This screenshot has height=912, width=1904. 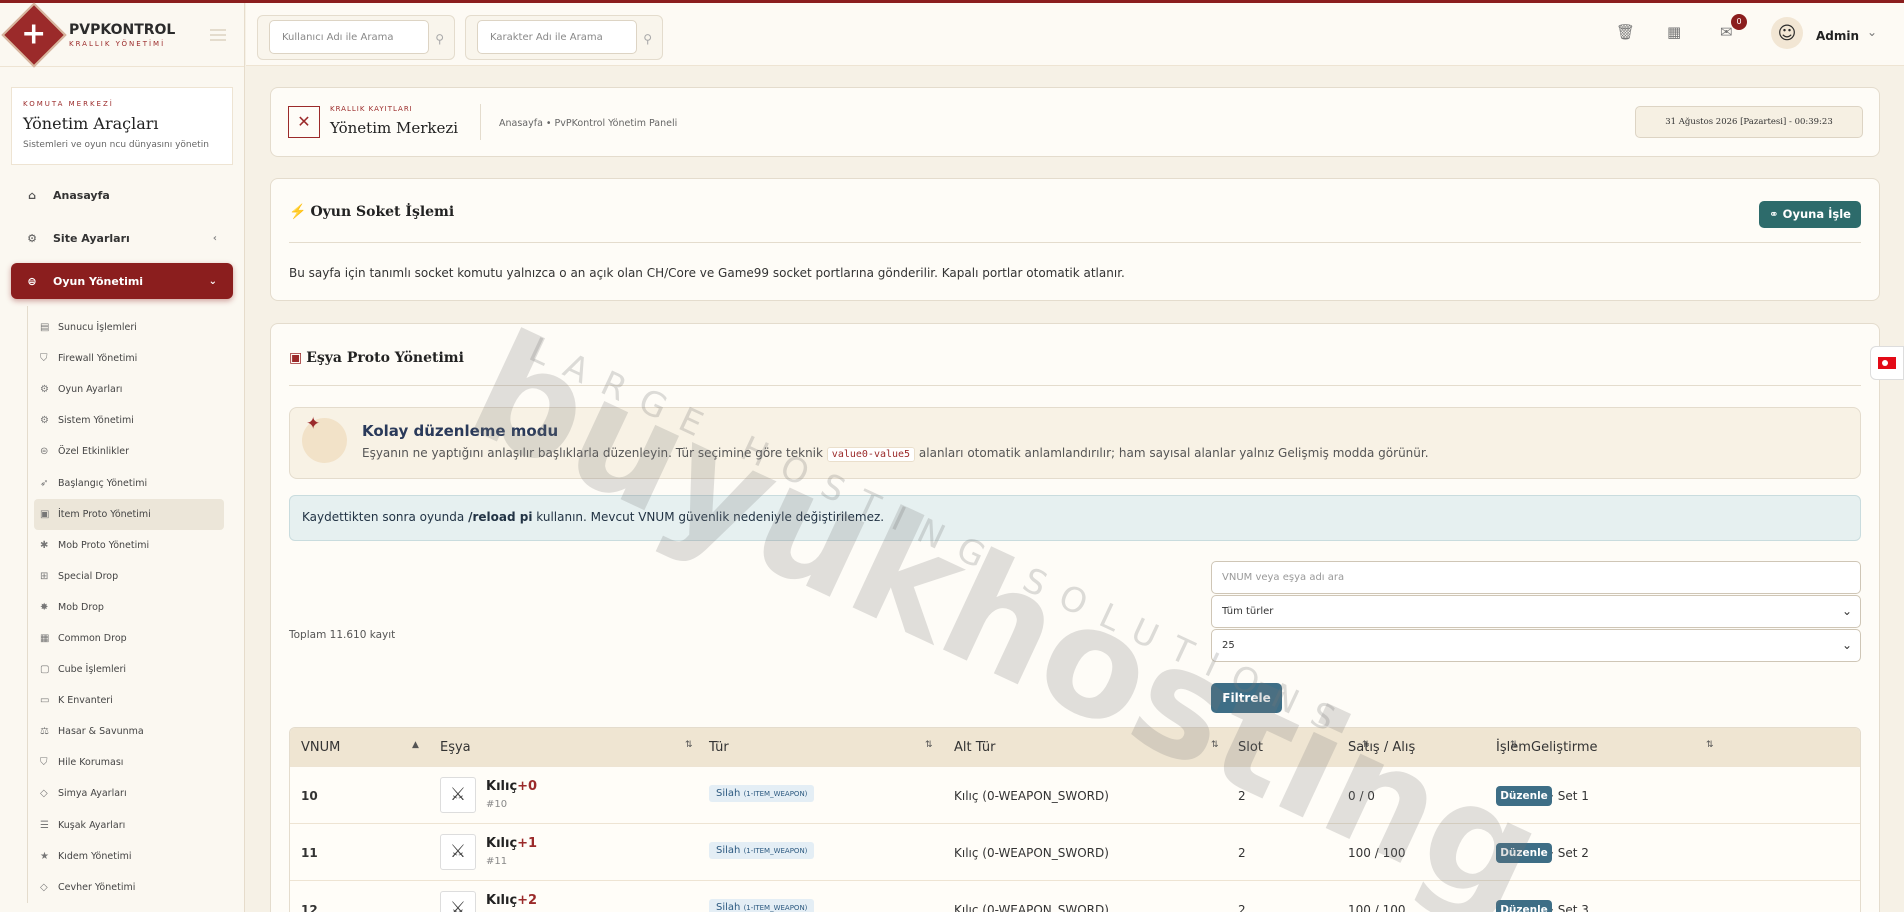 What do you see at coordinates (1031, 907) in the screenshot?
I see `cell-subtype: Kılıç (0-WEAPON_SWORD)` at bounding box center [1031, 907].